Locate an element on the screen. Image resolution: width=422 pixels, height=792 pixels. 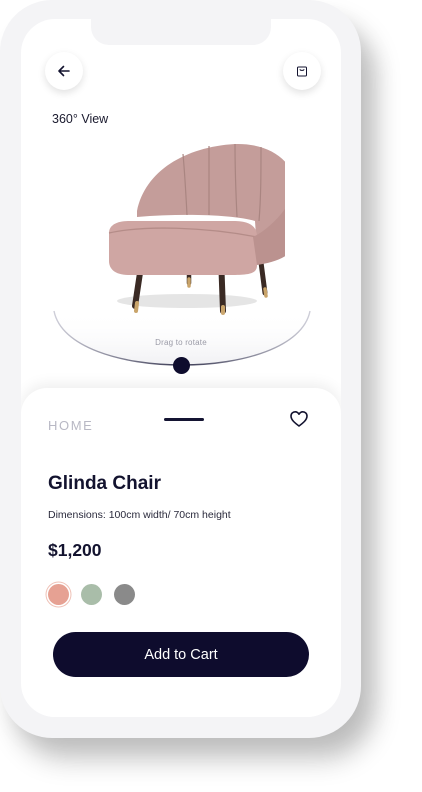
color-swatch-gray is located at coordinates (124, 594).